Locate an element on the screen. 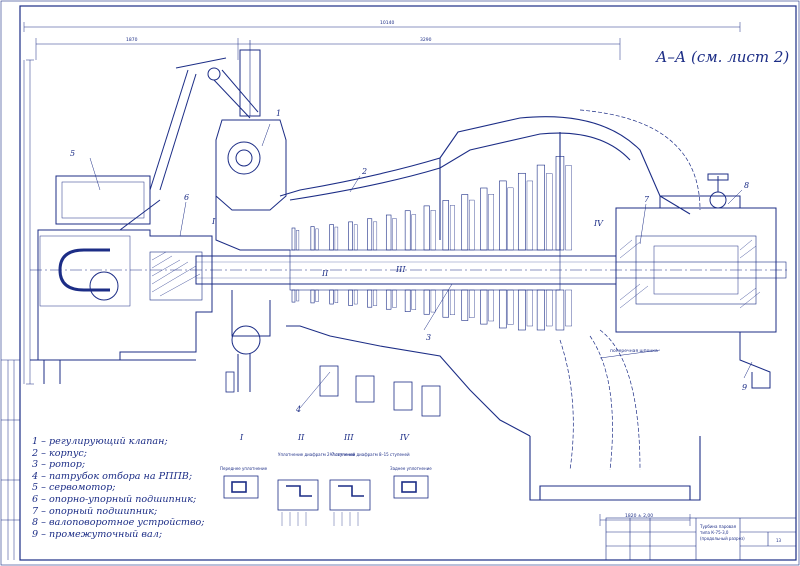 The width and height of the screenshot is (800, 566). detail-label-III: III is located at coordinates (348, 437).